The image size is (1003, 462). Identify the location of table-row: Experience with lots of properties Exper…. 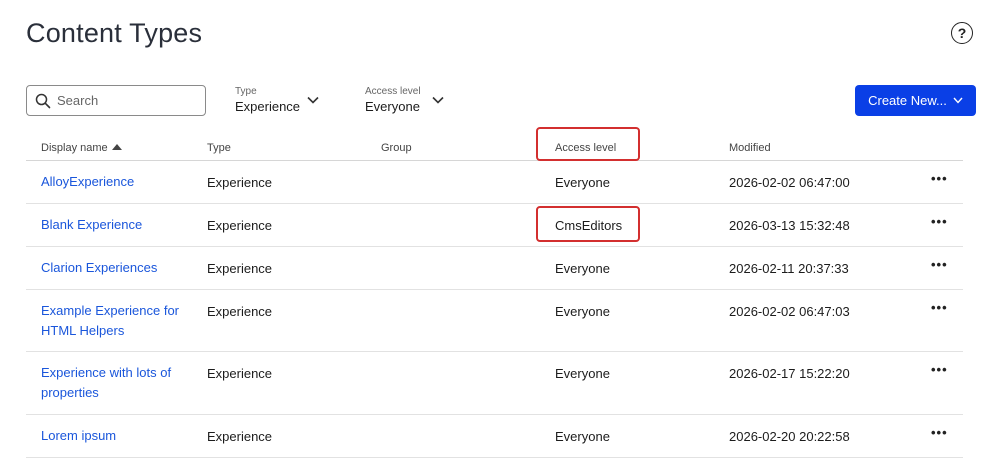
(494, 383).